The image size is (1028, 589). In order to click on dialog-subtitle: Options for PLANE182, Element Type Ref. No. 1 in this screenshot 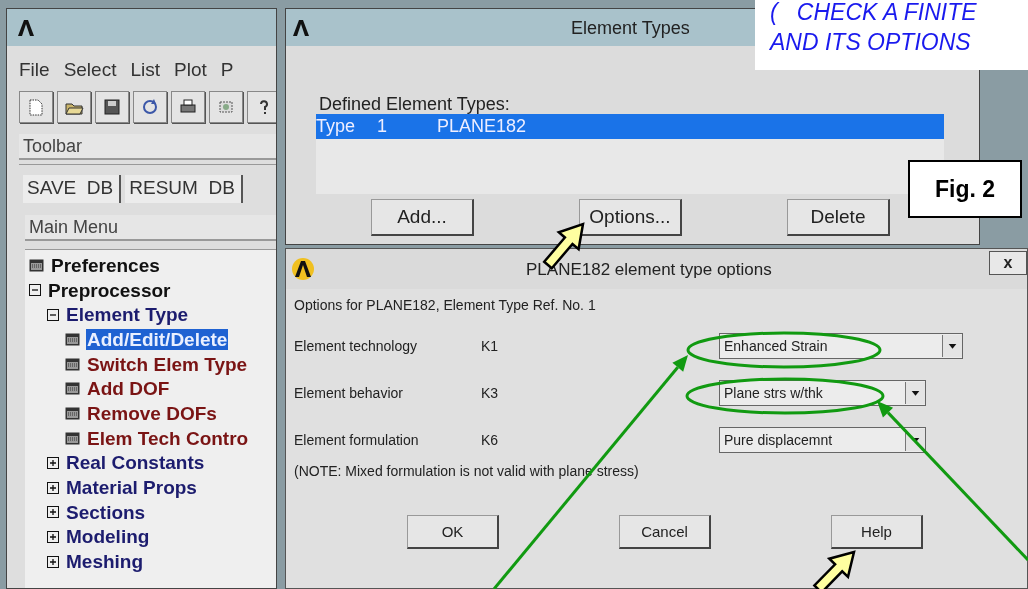, I will do `click(445, 306)`.